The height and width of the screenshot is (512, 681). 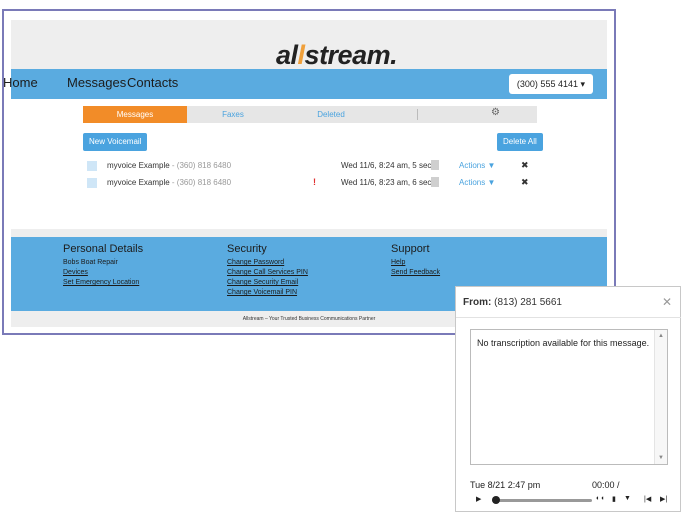 I want to click on divider, so click(x=568, y=317).